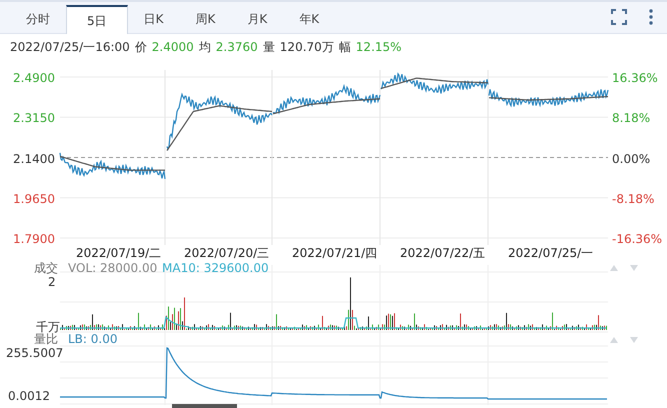  Describe the element at coordinates (309, 19) in the screenshot. I see `tab: 年K` at that location.